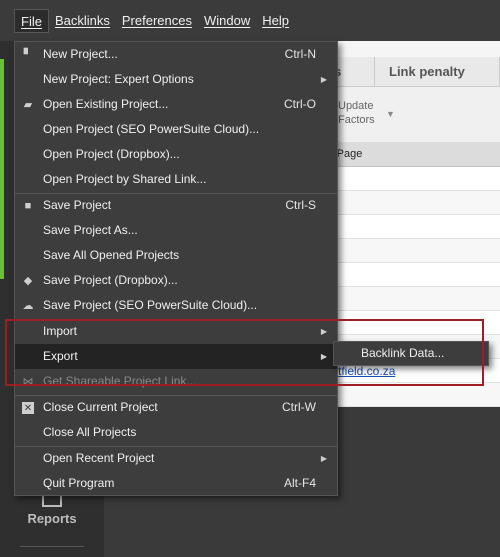  Describe the element at coordinates (2, 169) in the screenshot. I see `sidebar-active-indicator` at that location.